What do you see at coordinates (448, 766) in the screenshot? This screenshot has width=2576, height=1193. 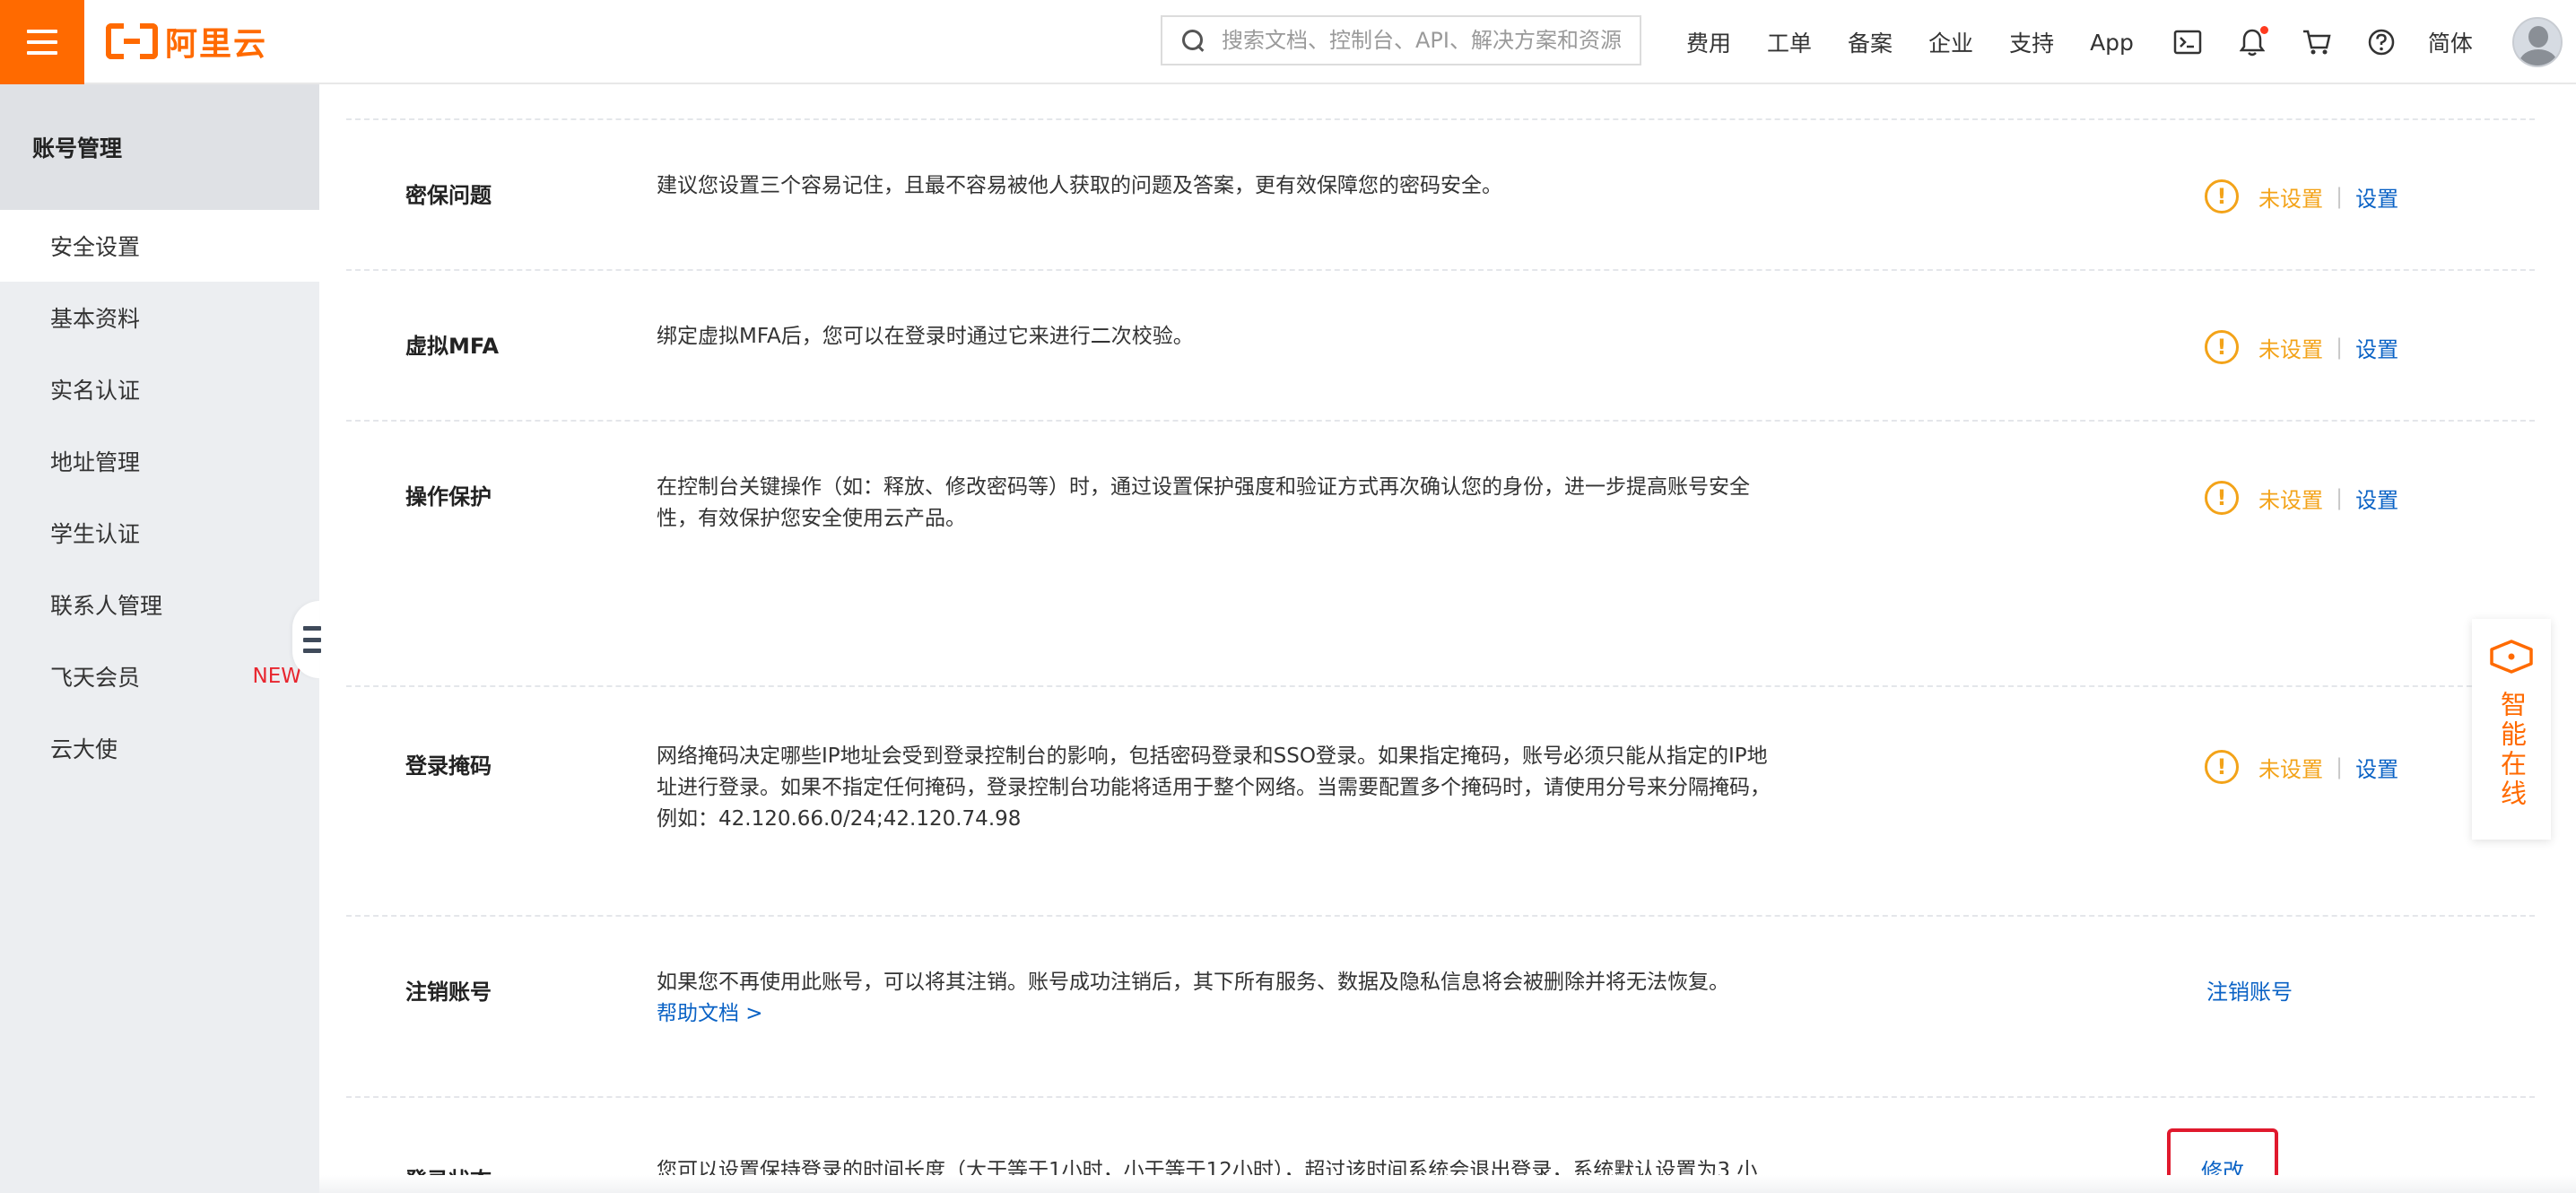 I see `setting-label: 登录掩码` at bounding box center [448, 766].